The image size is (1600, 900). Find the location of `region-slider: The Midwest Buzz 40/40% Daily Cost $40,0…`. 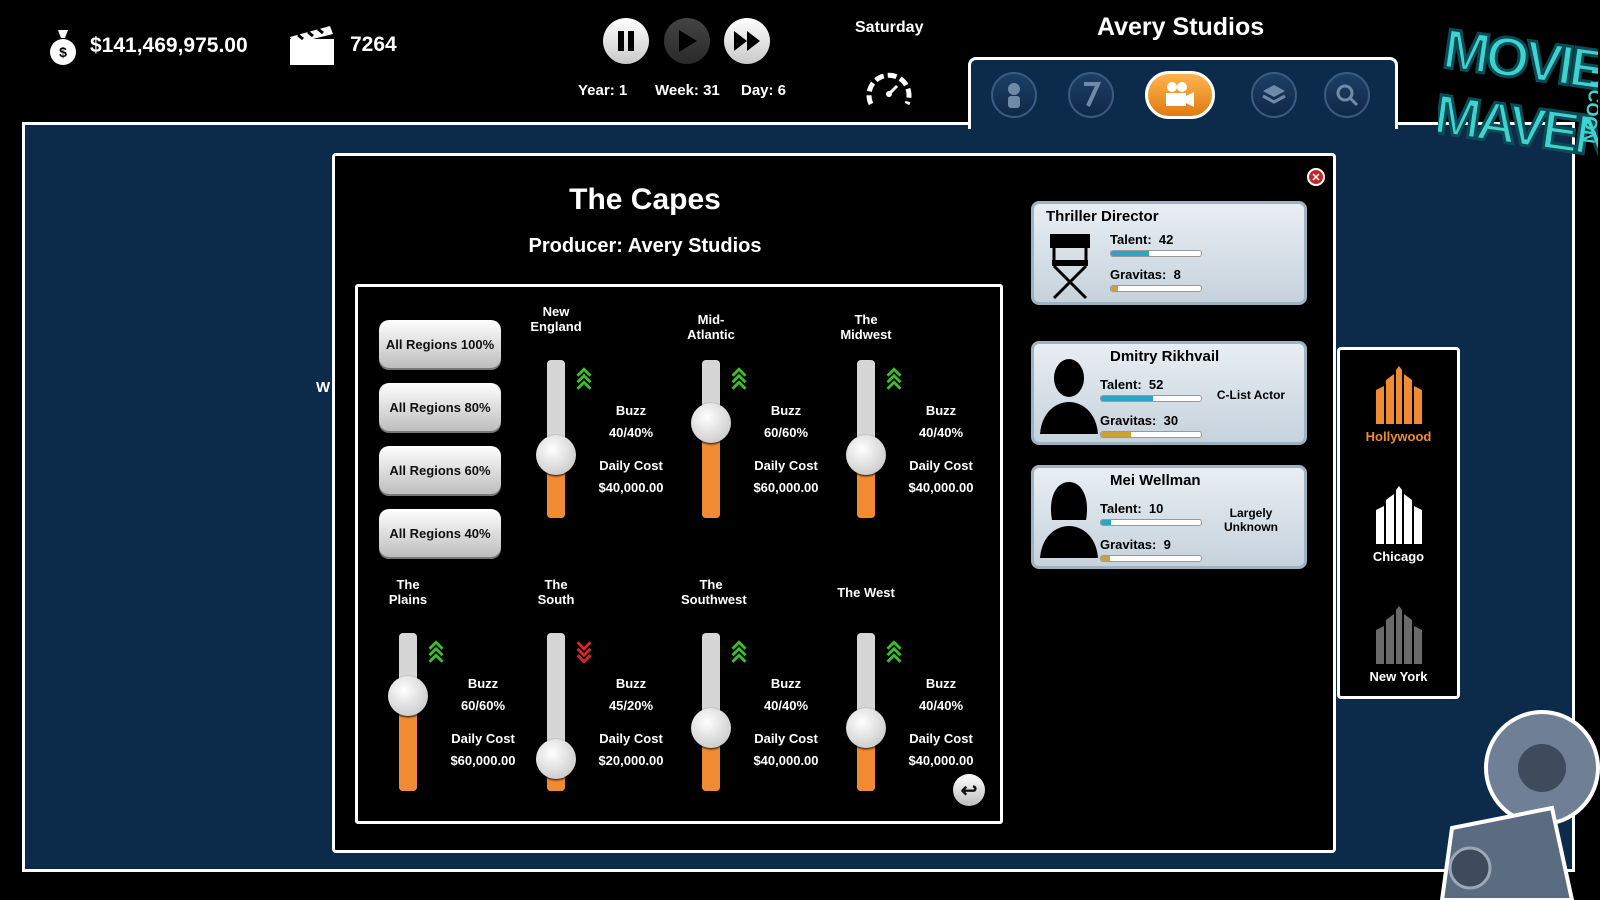

region-slider: The Midwest Buzz 40/40% Daily Cost $40,0… is located at coordinates (911, 424).